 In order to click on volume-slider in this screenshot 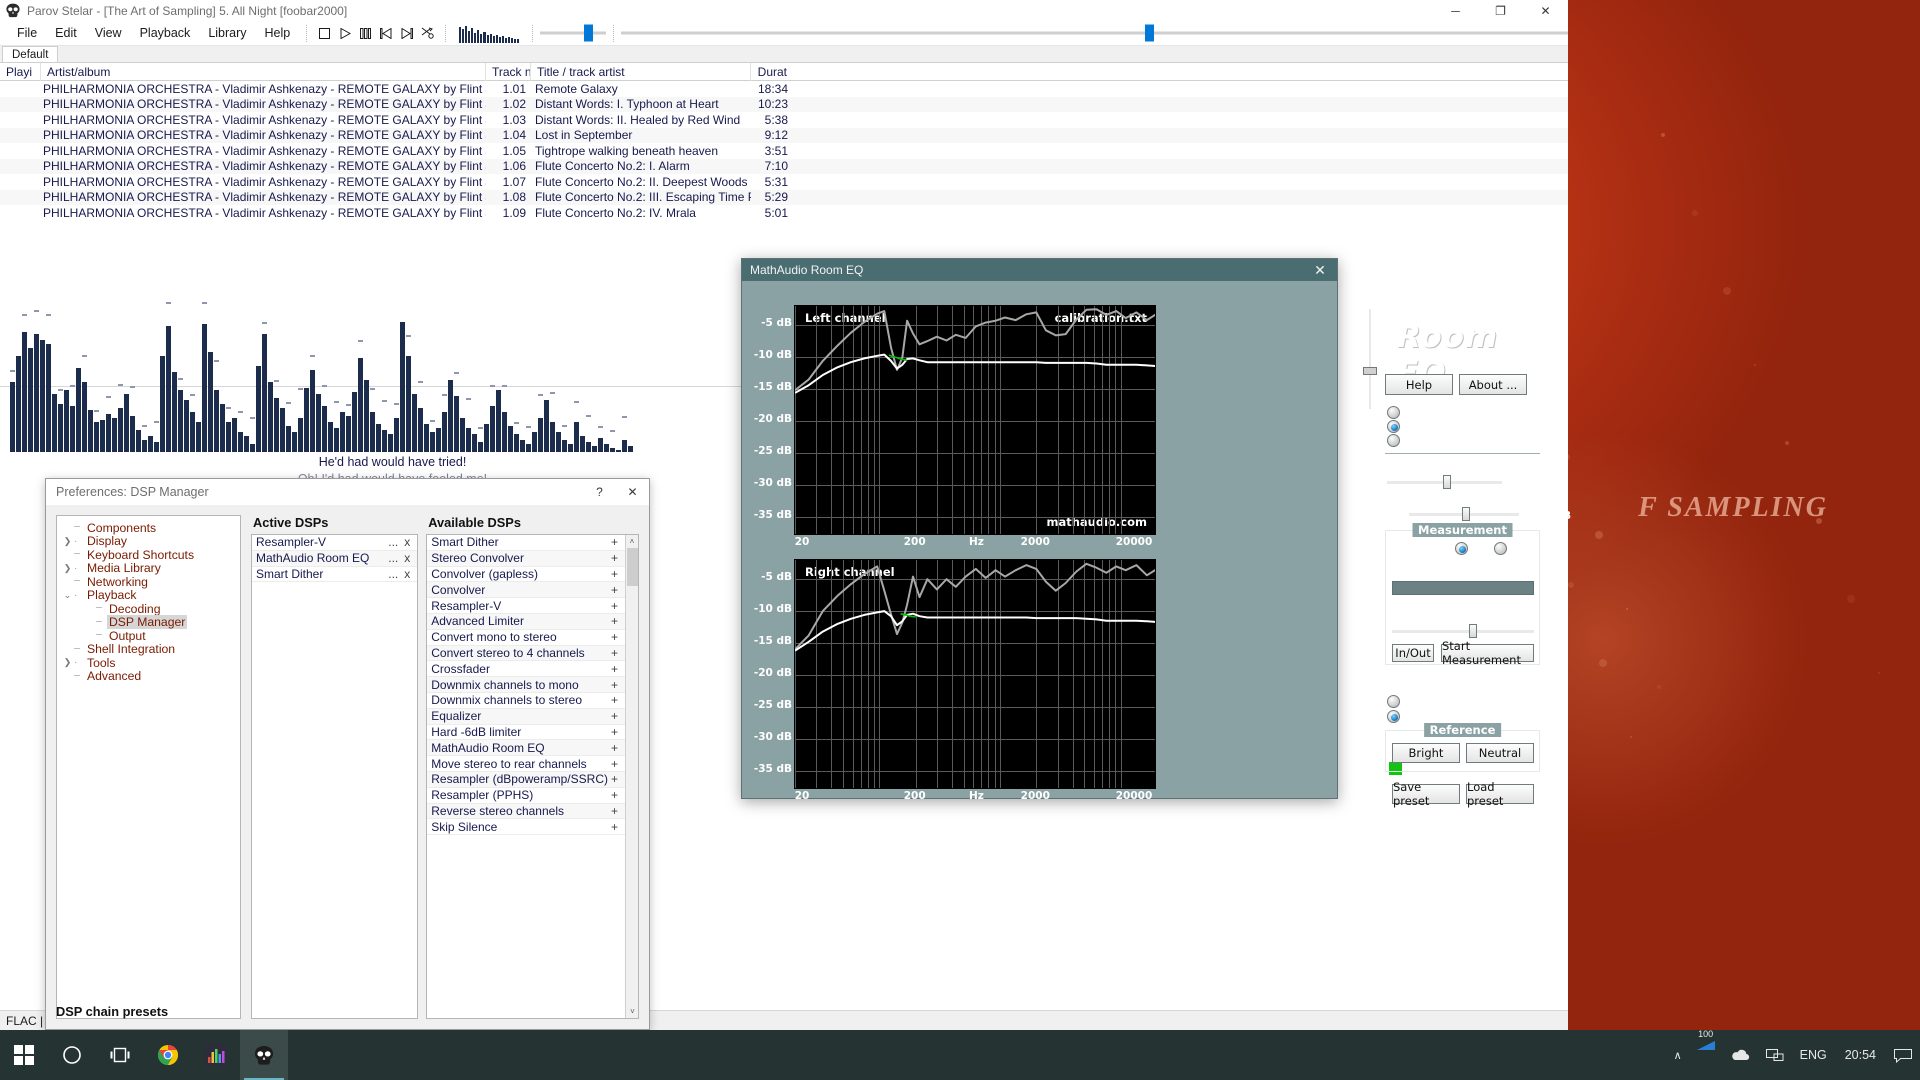, I will do `click(573, 33)`.